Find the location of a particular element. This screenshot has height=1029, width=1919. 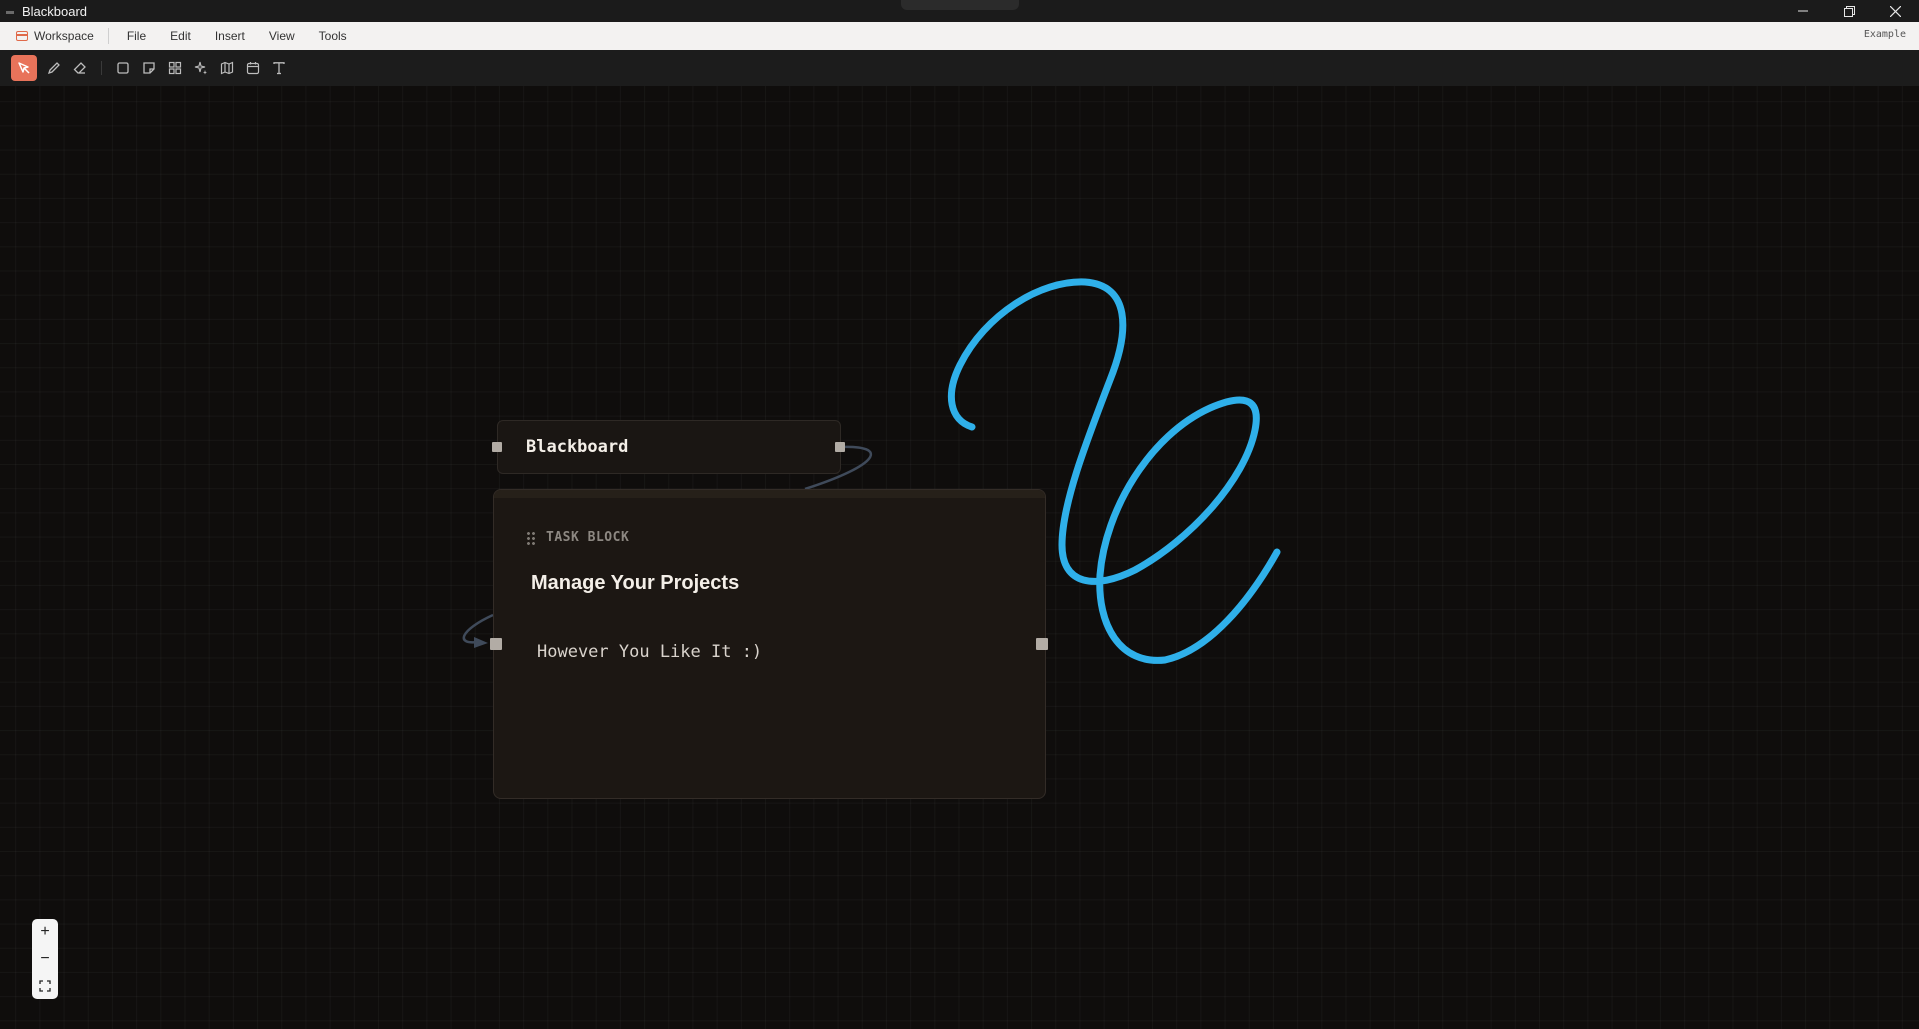

minus-icon: − is located at coordinates (45, 958).